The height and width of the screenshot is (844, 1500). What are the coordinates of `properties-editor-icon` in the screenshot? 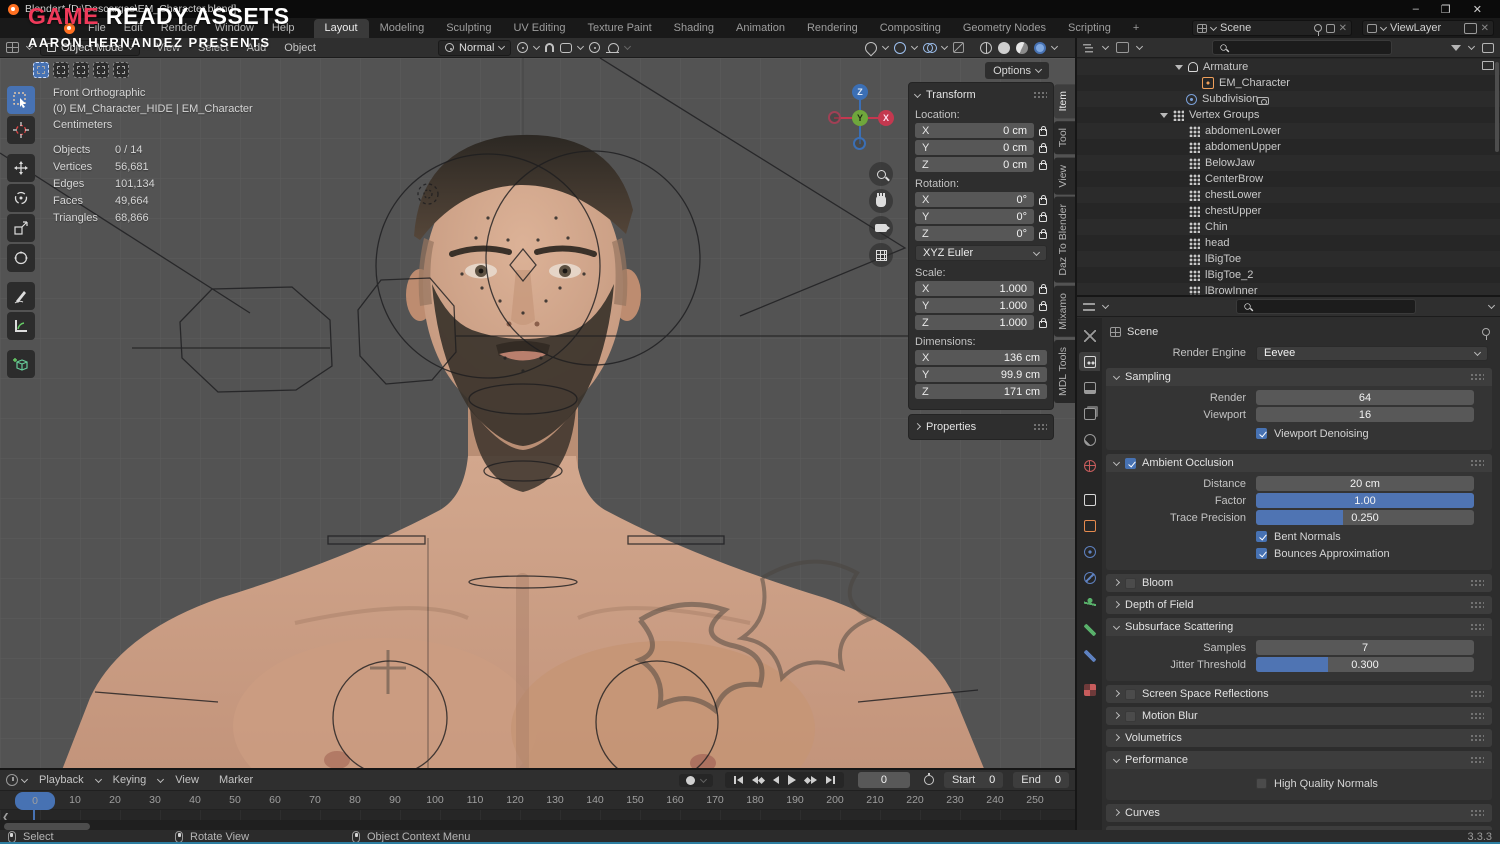 It's located at (1089, 306).